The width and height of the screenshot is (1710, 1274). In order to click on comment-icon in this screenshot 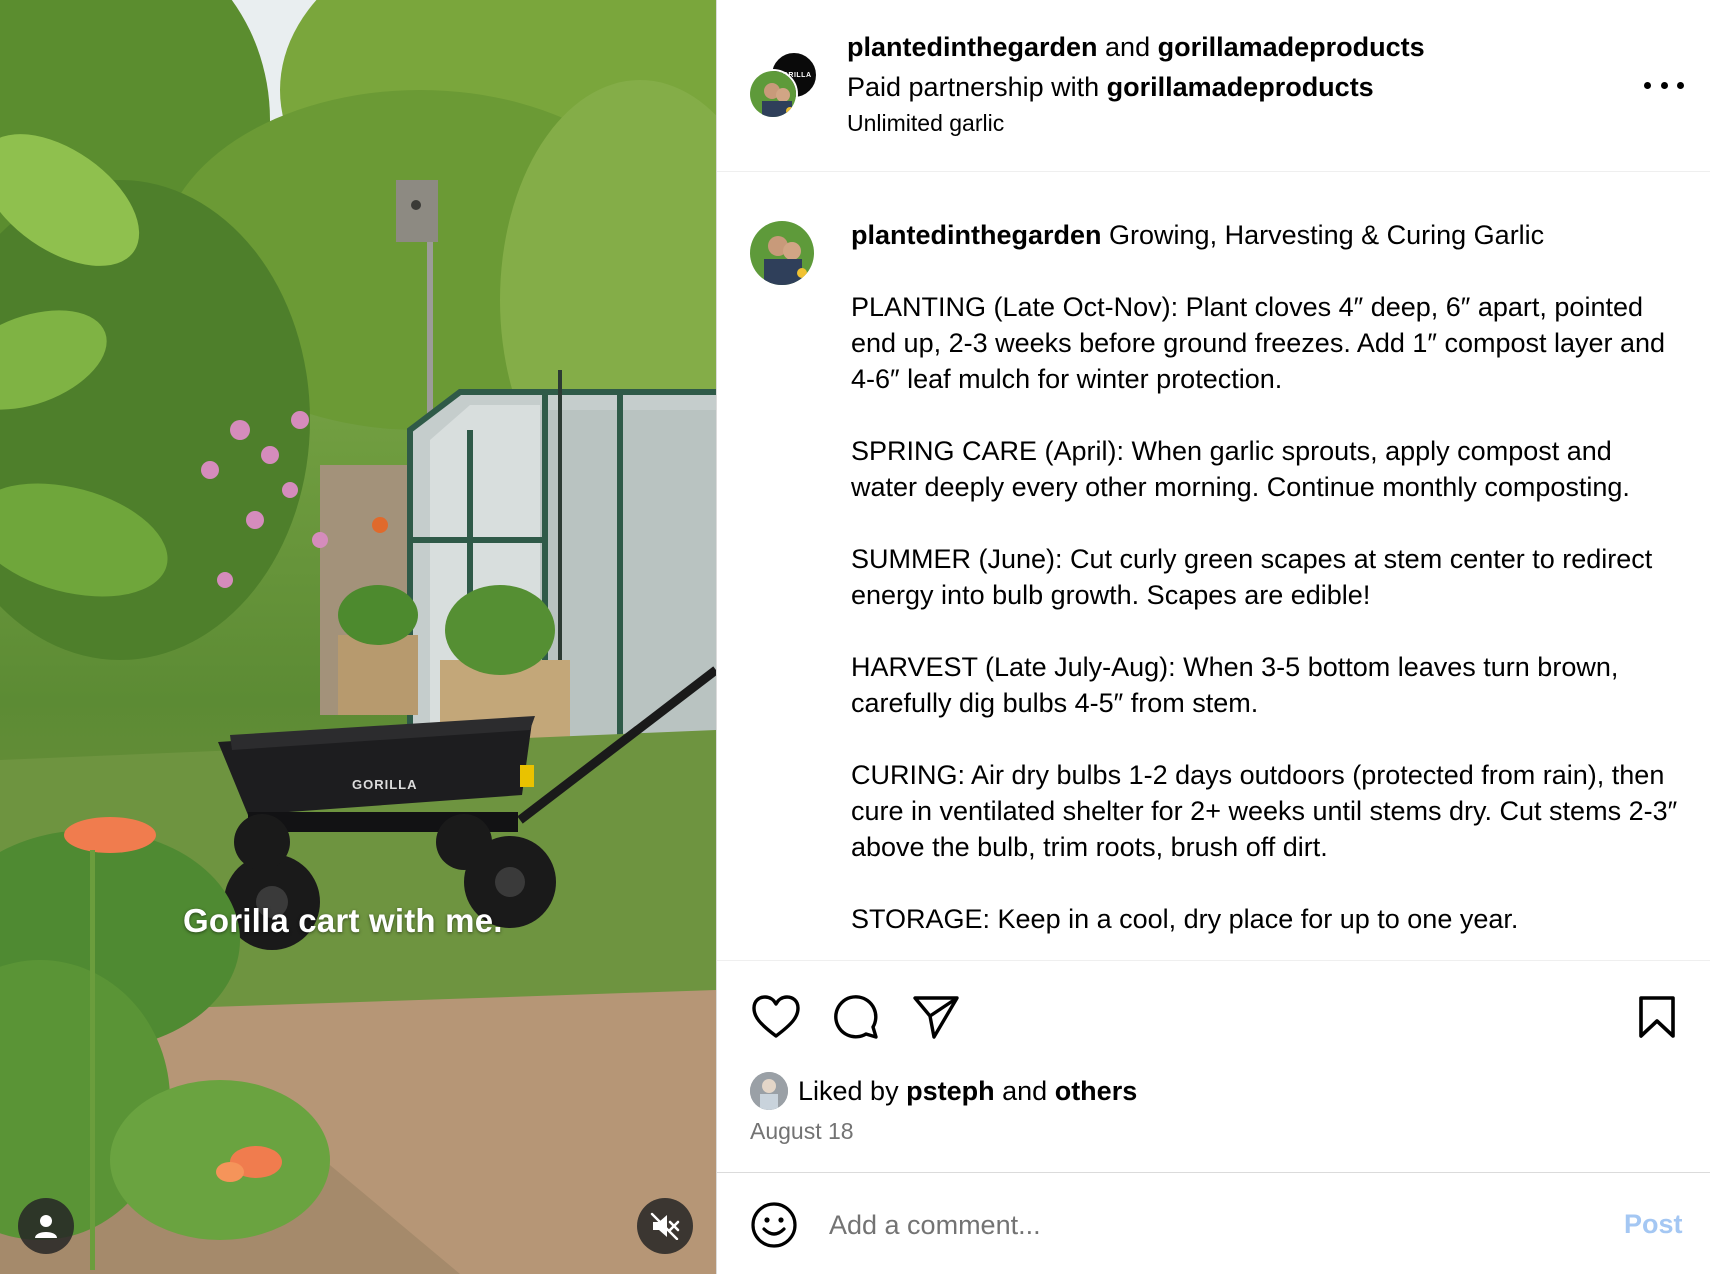, I will do `click(856, 1017)`.